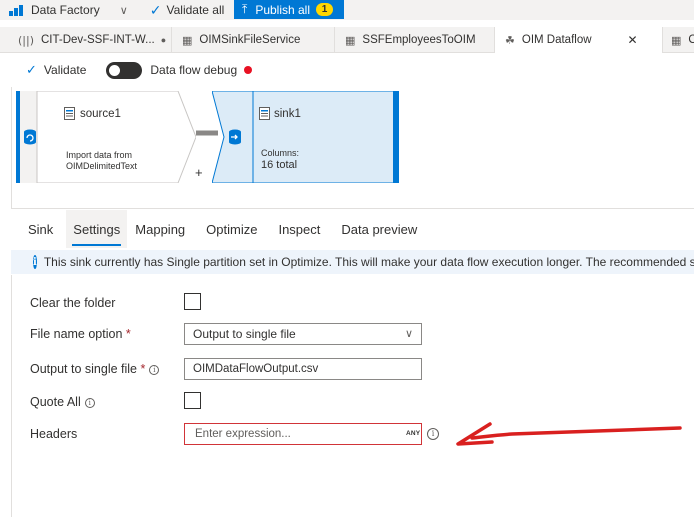  I want to click on tab-mapping: Mapping, so click(161, 229).